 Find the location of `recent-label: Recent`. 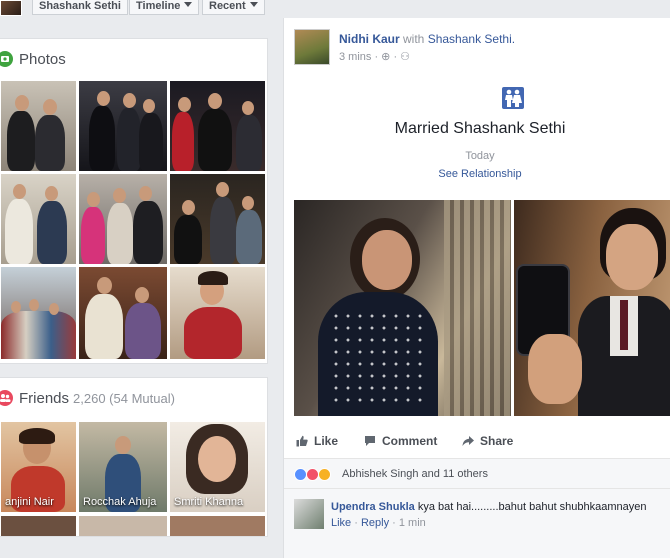

recent-label: Recent is located at coordinates (227, 6).